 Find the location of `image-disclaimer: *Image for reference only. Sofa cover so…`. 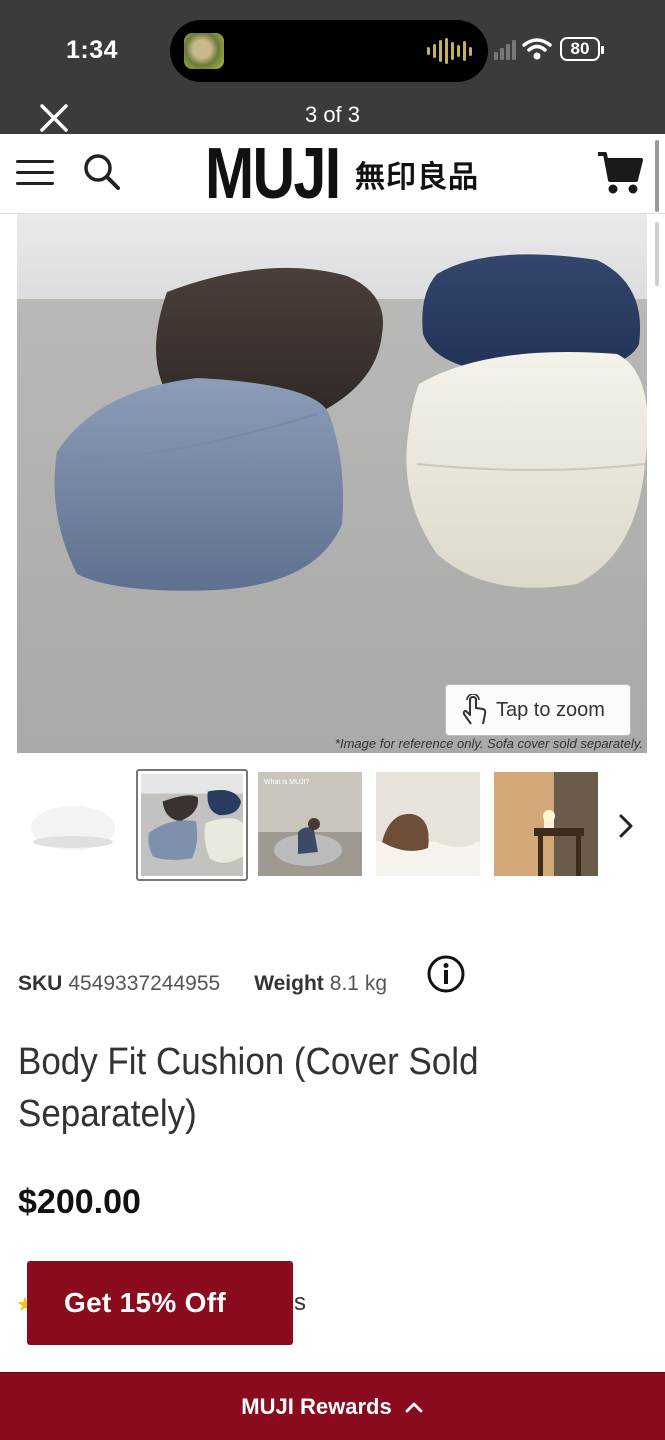

image-disclaimer: *Image for reference only. Sofa cover so… is located at coordinates (488, 743).